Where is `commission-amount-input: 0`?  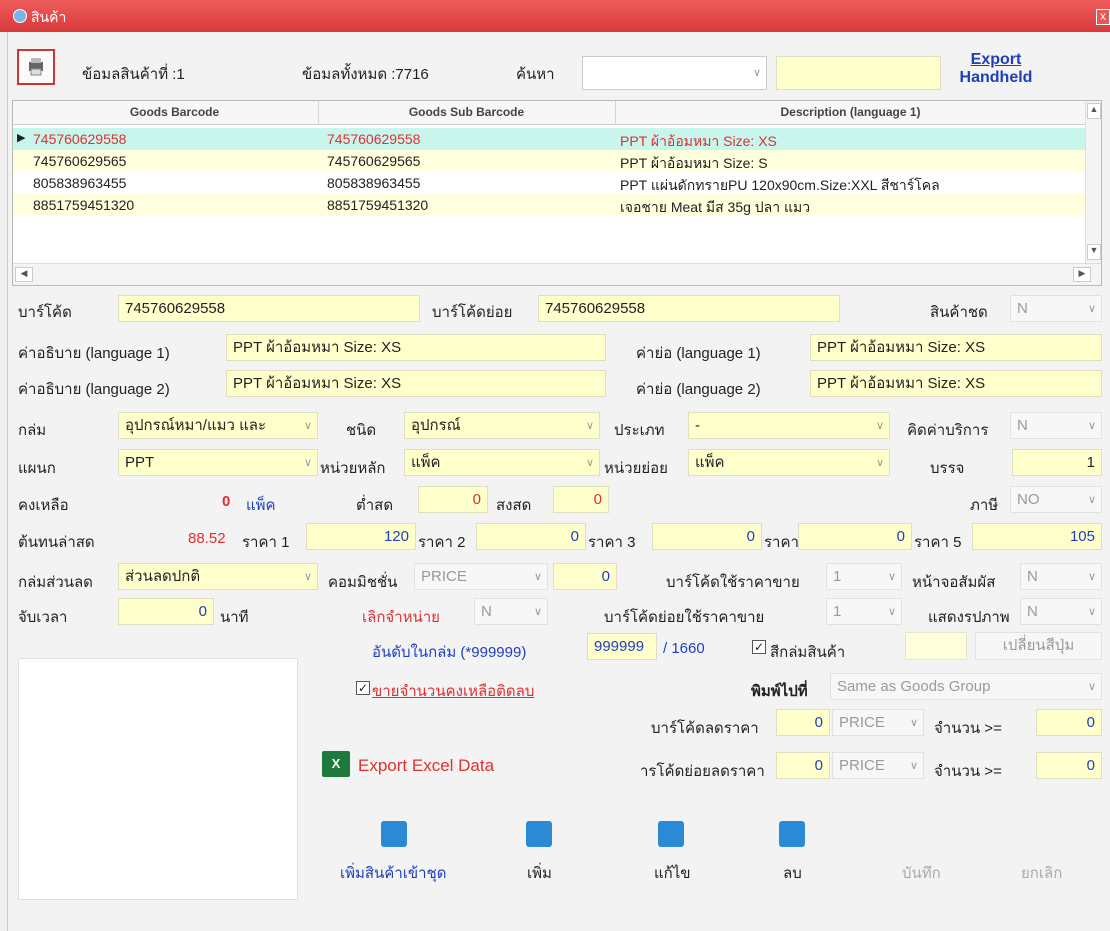 commission-amount-input: 0 is located at coordinates (585, 576).